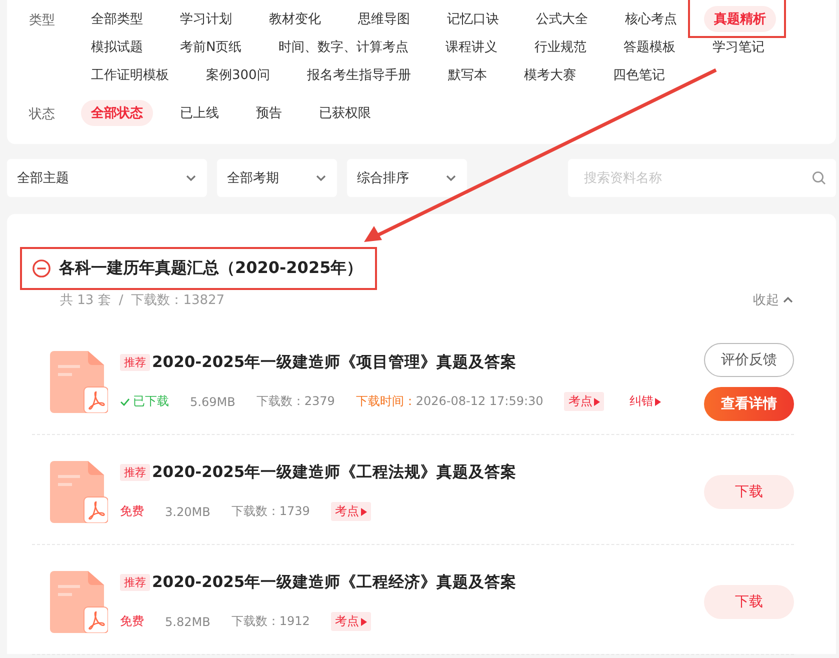 This screenshot has height=658, width=839. I want to click on status-filter-tag: 已上线, so click(199, 113).